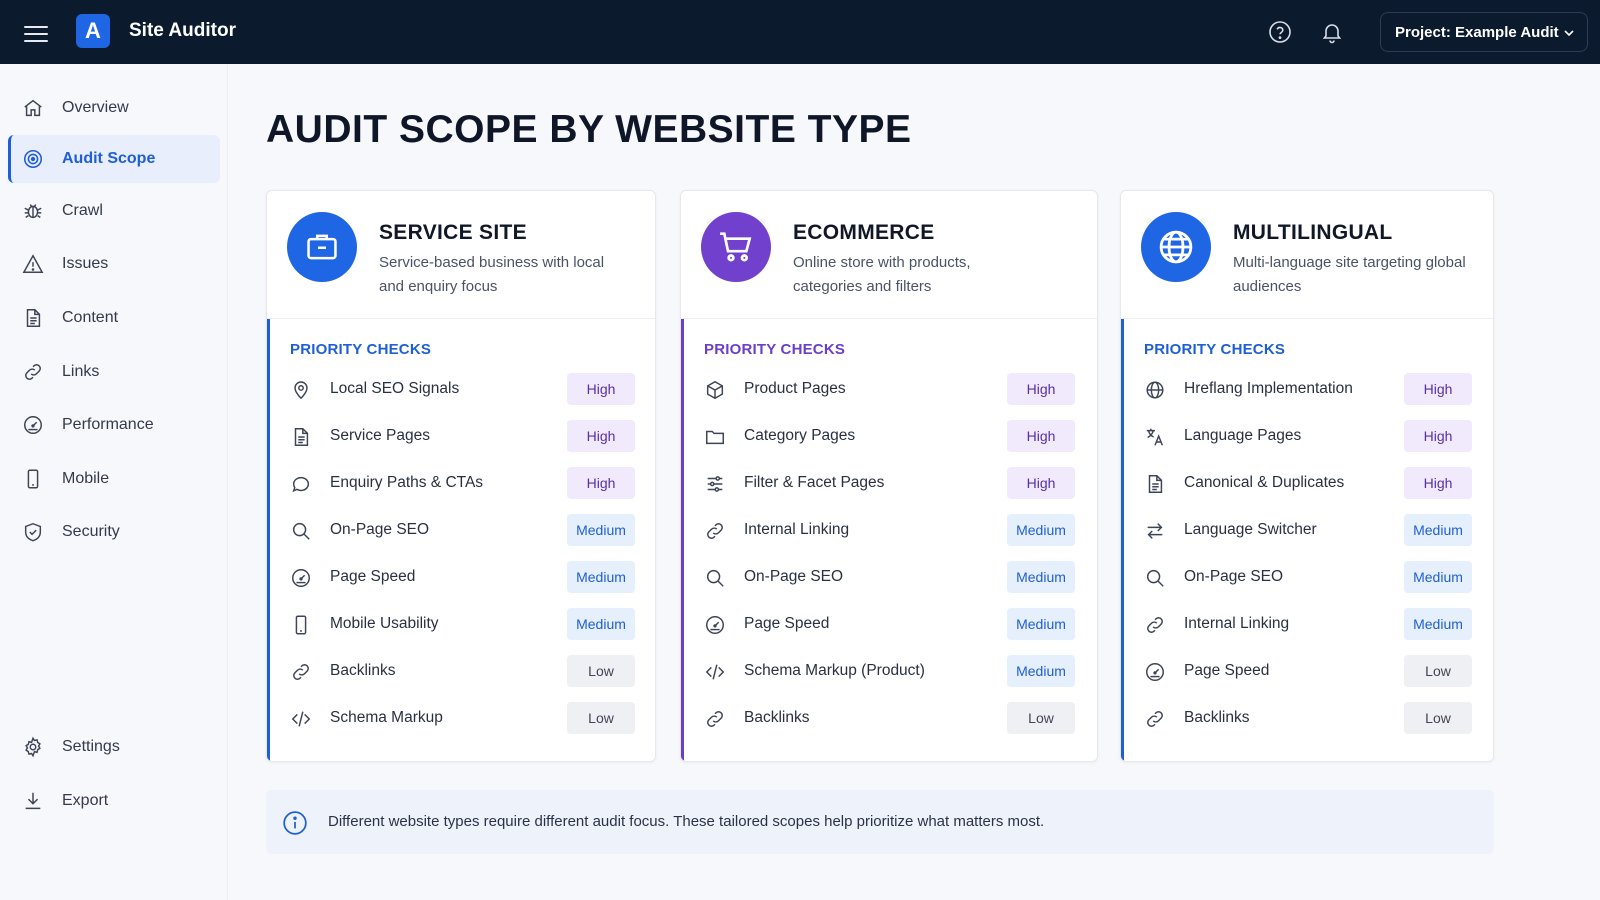 Image resolution: width=1600 pixels, height=900 pixels. Describe the element at coordinates (407, 482) in the screenshot. I see `check-label: Enquiry Paths & CTAs` at that location.